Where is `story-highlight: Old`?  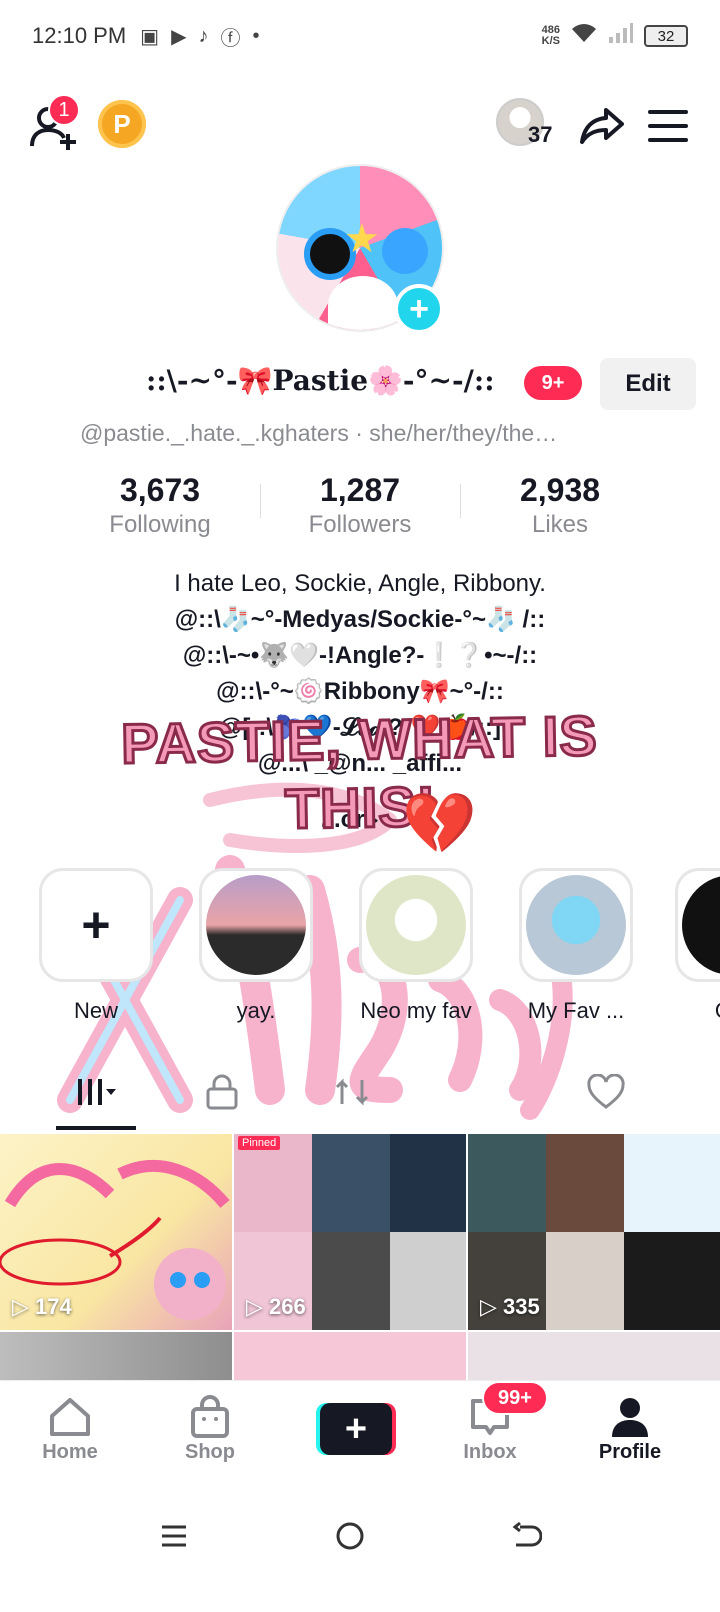 story-highlight: Old is located at coordinates (696, 946).